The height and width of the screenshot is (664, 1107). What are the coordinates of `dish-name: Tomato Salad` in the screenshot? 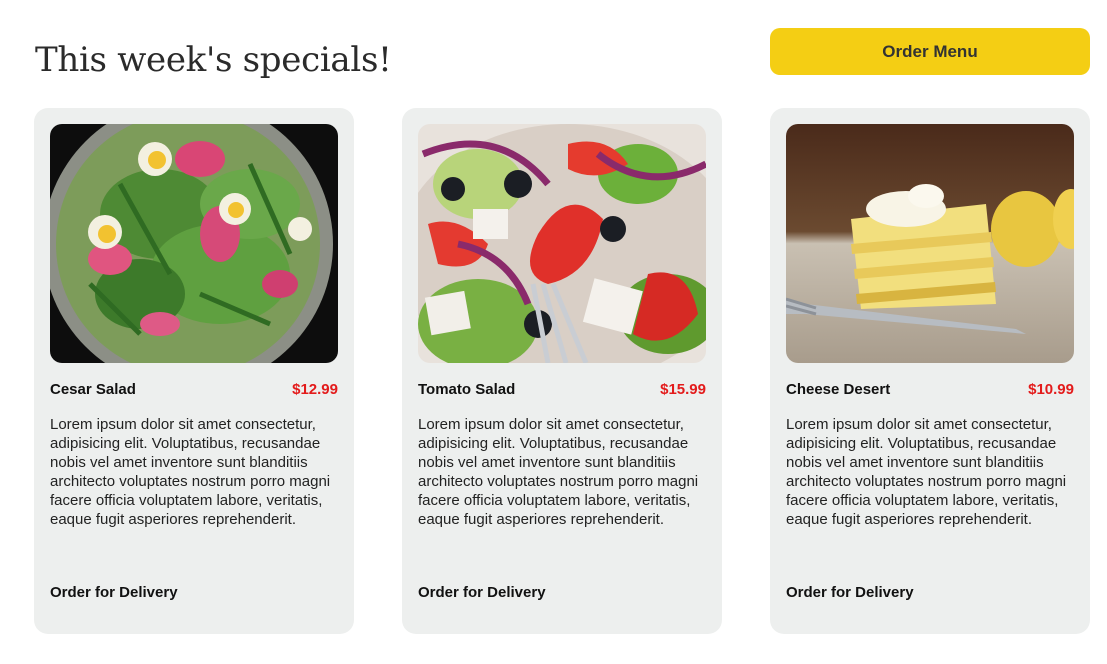 It's located at (467, 389).